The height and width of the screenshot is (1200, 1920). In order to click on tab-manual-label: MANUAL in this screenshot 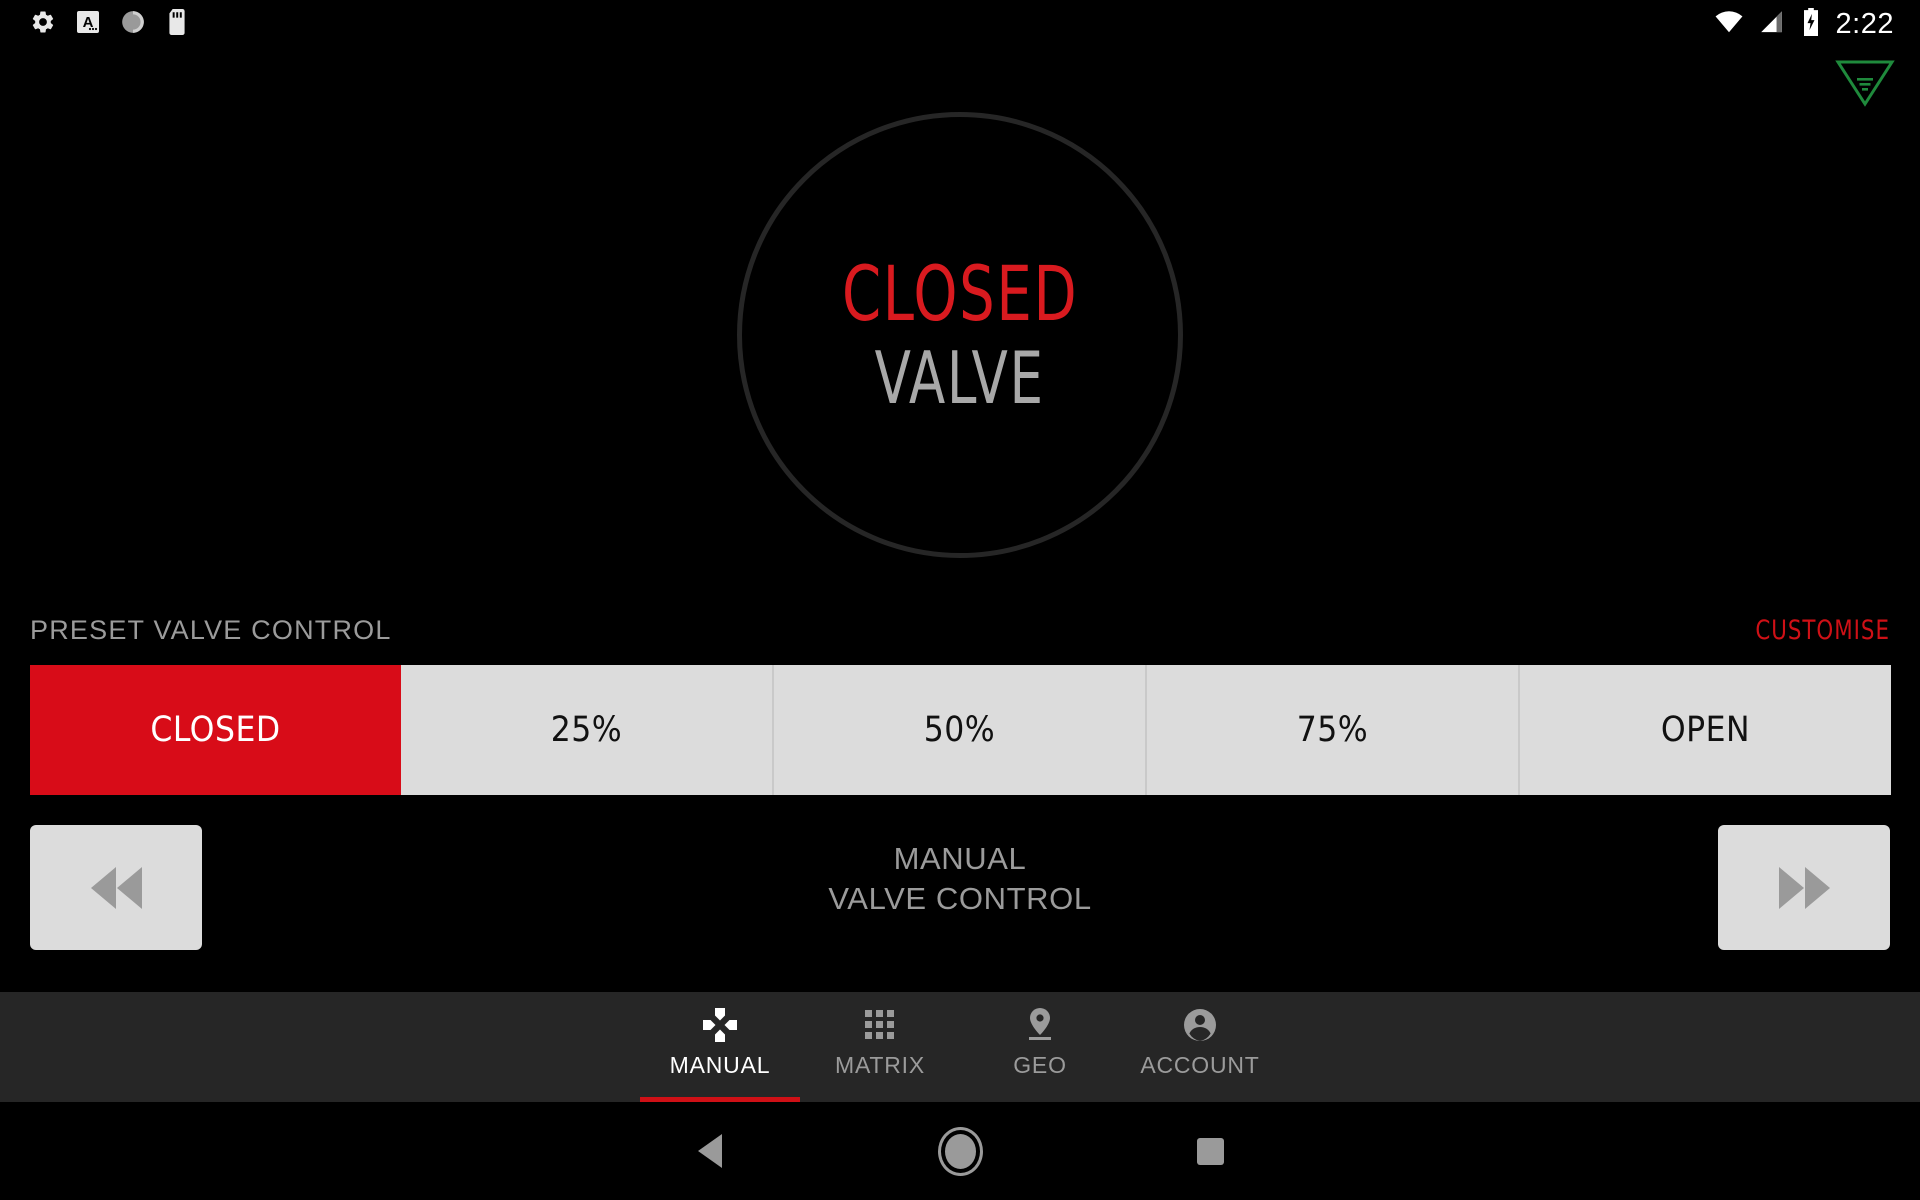, I will do `click(720, 1065)`.